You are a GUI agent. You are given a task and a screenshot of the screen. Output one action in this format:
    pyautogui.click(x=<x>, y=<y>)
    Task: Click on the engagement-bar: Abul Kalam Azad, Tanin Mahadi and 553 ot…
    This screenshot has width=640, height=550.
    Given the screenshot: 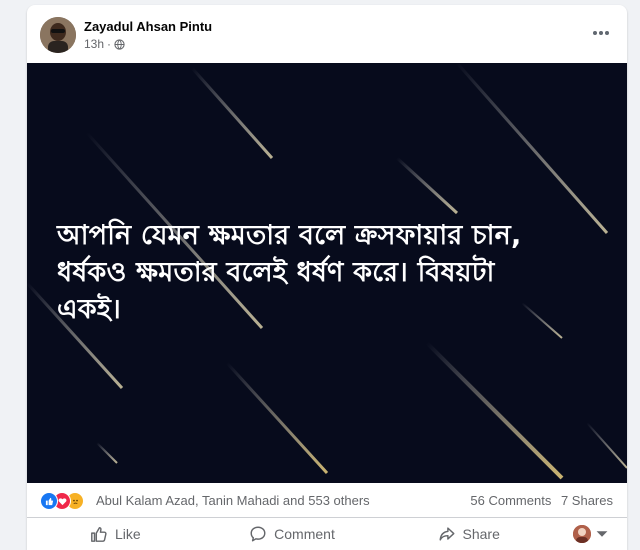 What is the action you would take?
    pyautogui.click(x=327, y=500)
    